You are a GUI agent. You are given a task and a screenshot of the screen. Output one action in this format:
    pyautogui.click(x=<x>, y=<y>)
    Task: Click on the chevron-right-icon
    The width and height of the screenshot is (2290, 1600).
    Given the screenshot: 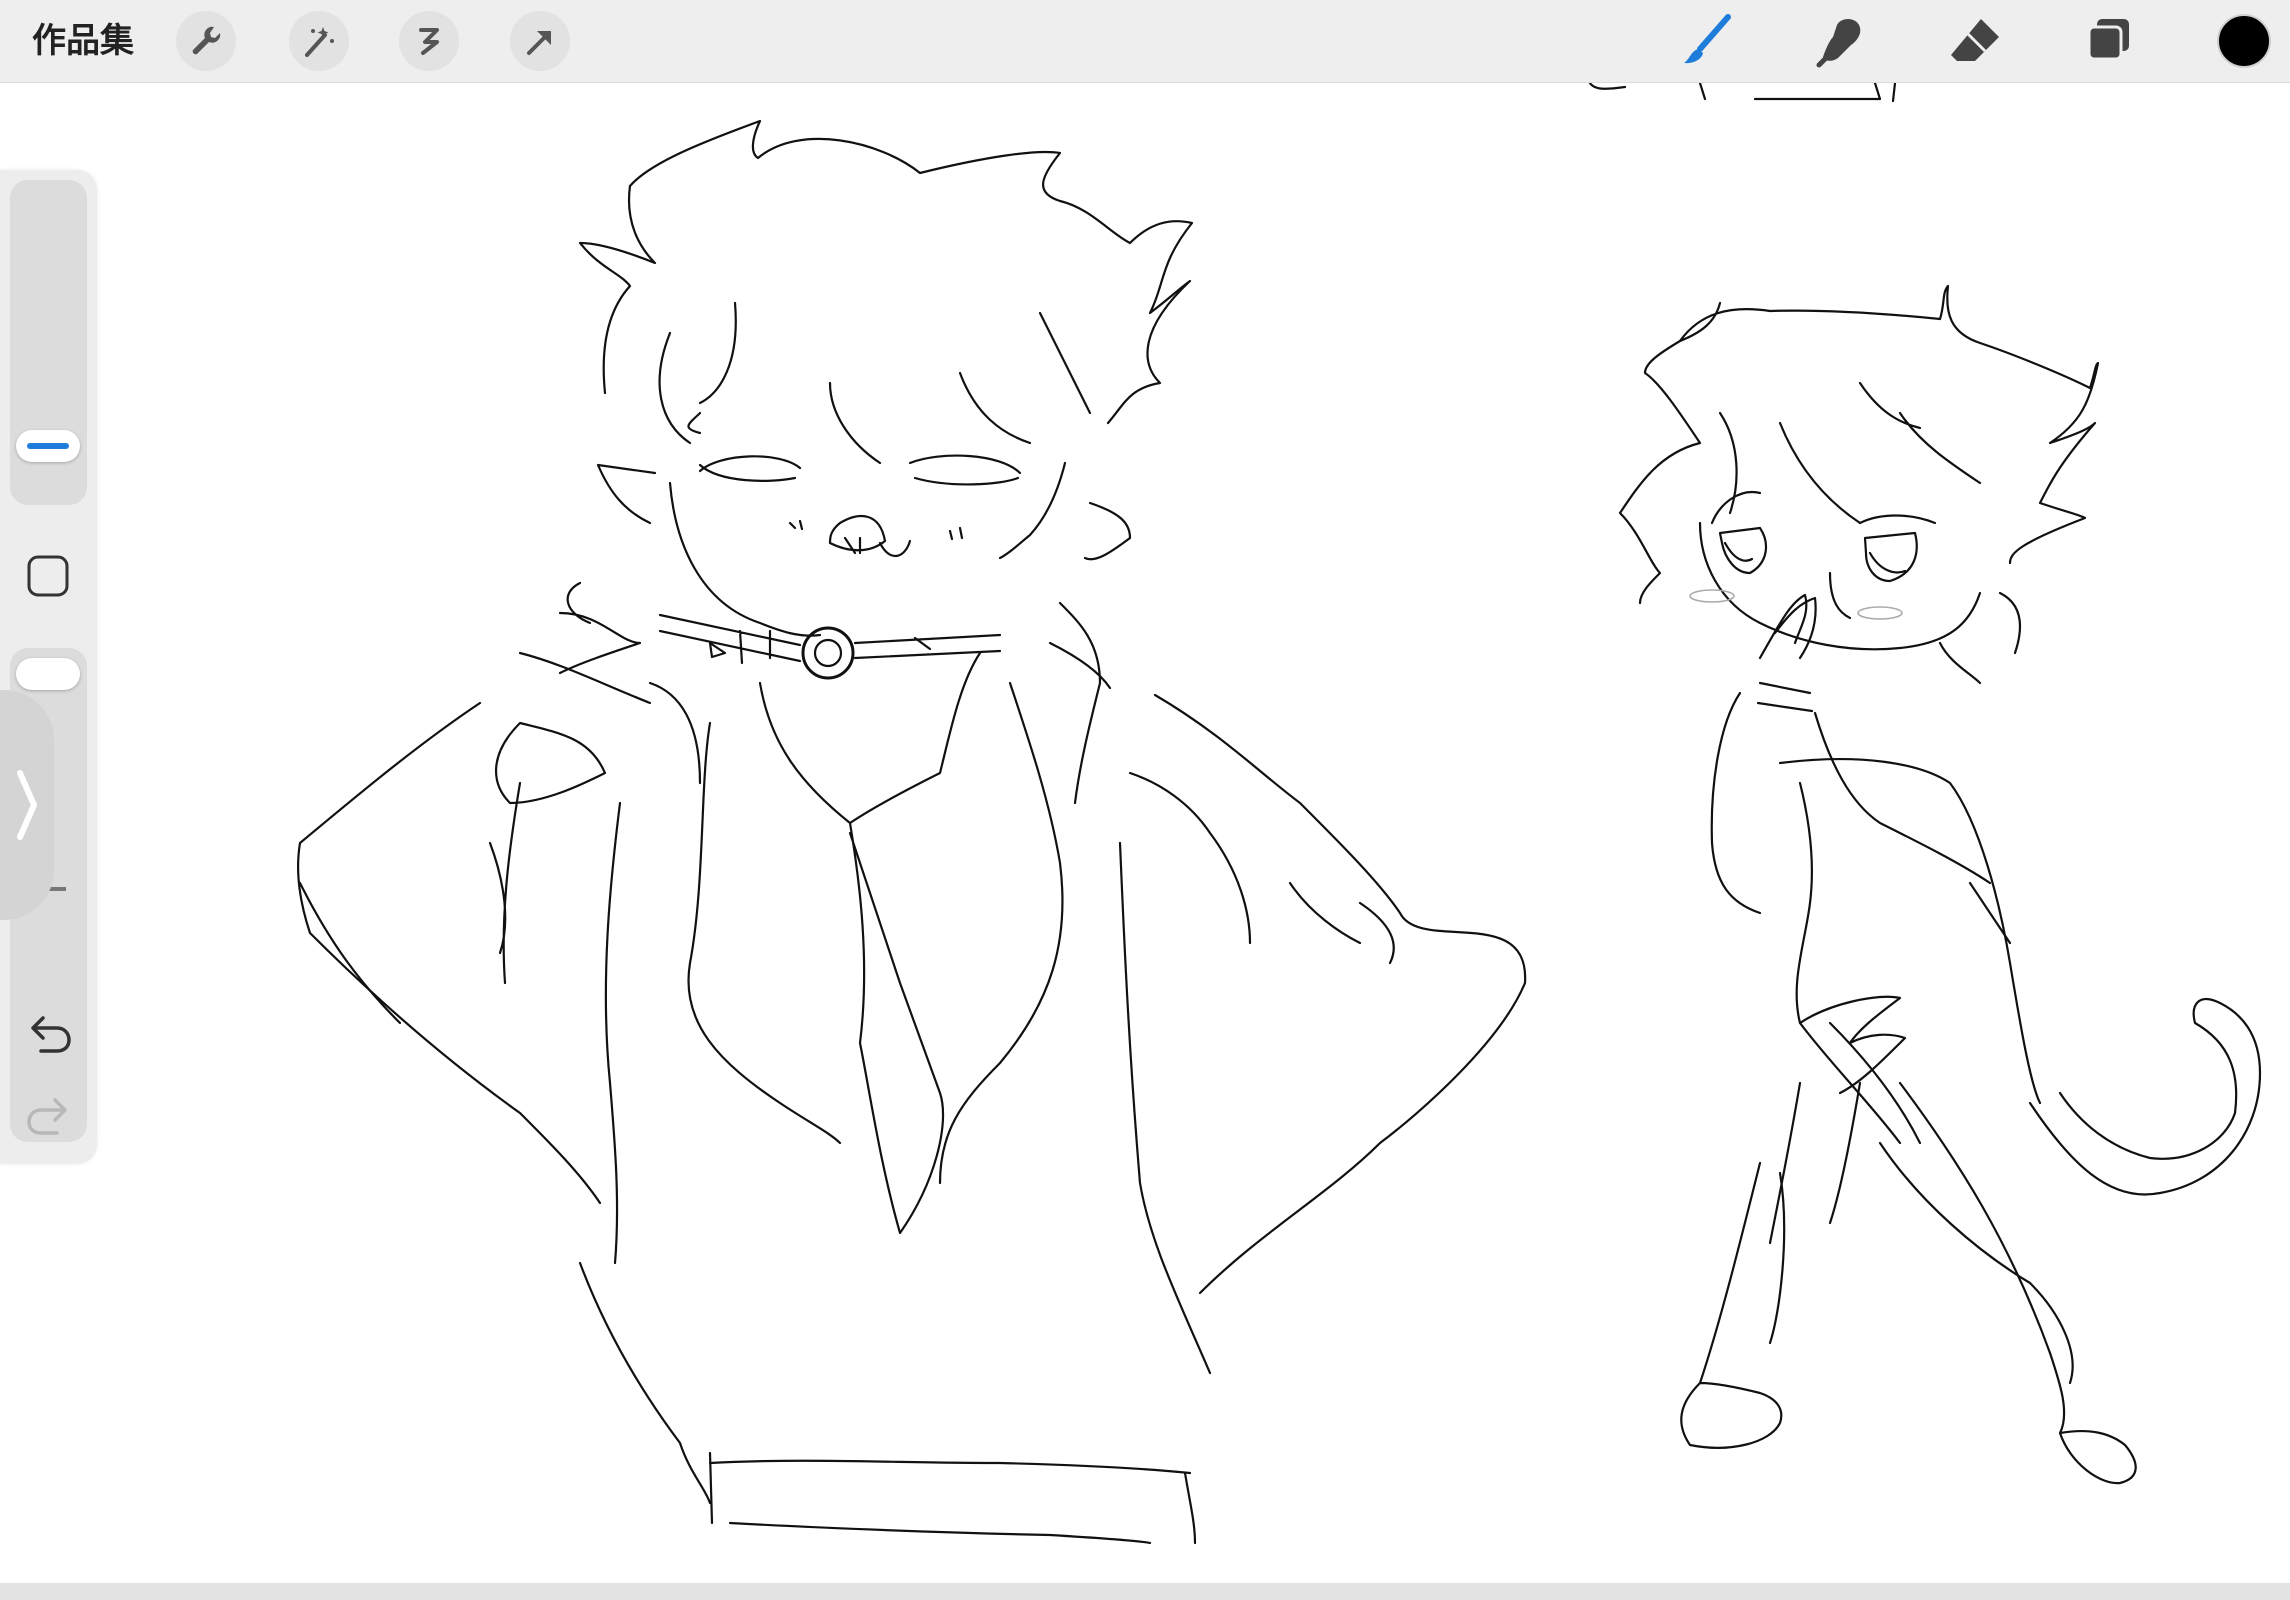 What is the action you would take?
    pyautogui.click(x=27, y=805)
    